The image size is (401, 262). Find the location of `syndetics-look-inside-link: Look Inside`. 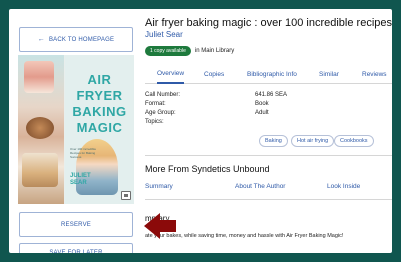

syndetics-look-inside-link: Look Inside is located at coordinates (343, 186).